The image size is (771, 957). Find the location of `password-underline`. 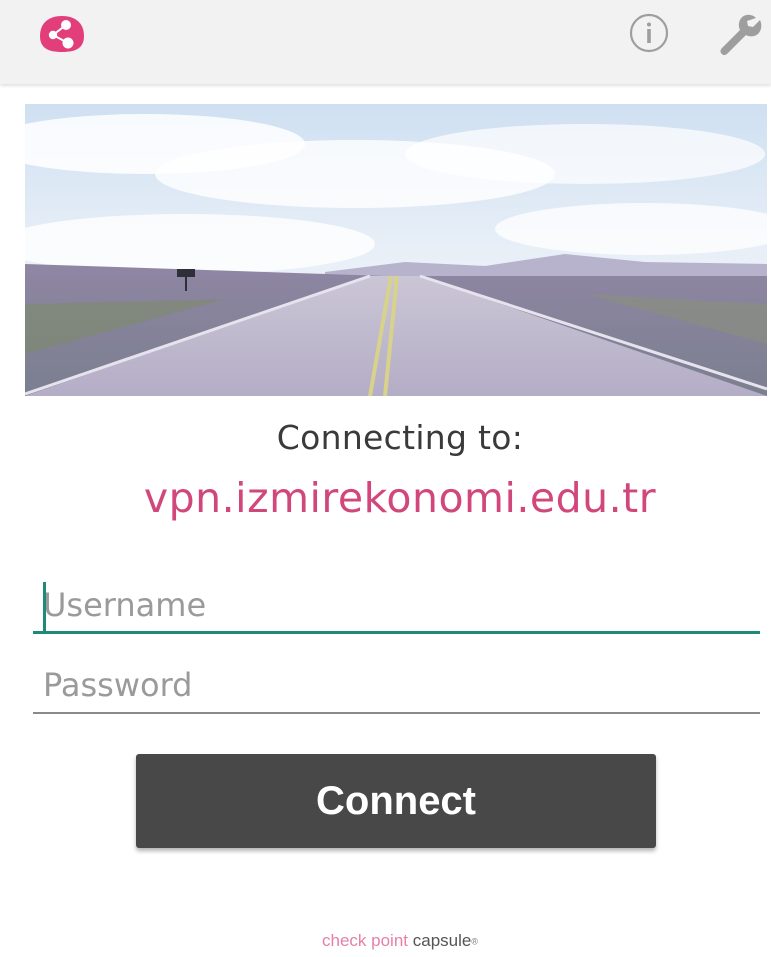

password-underline is located at coordinates (396, 713).